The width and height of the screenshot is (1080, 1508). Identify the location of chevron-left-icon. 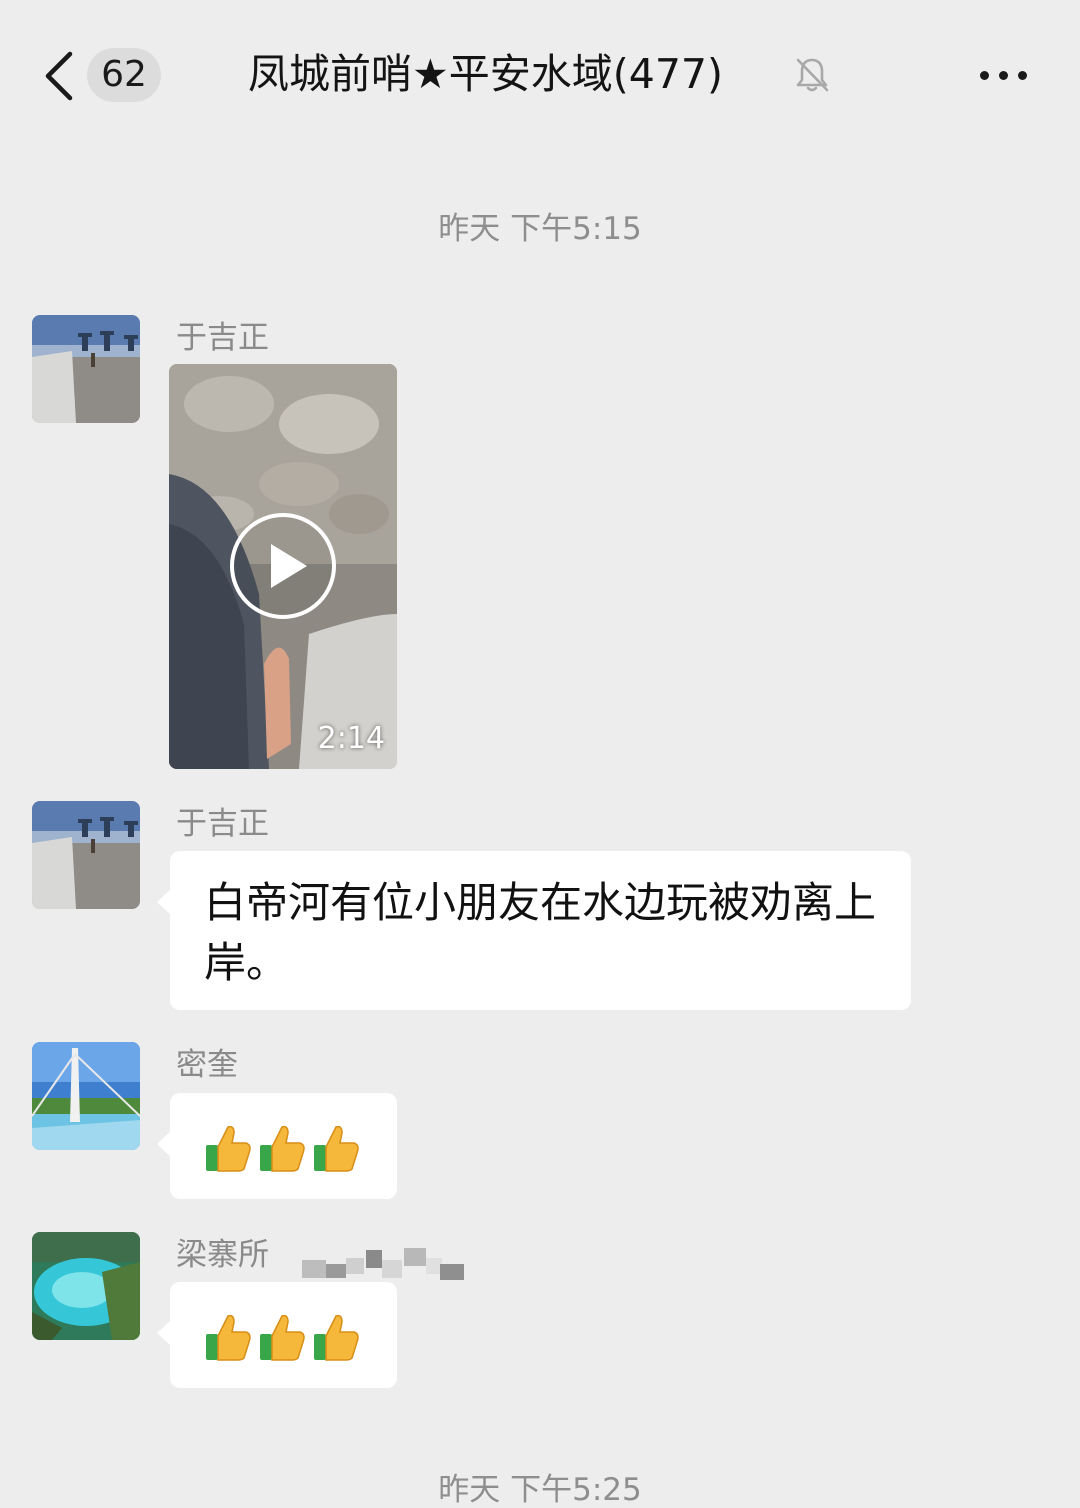
(59, 76).